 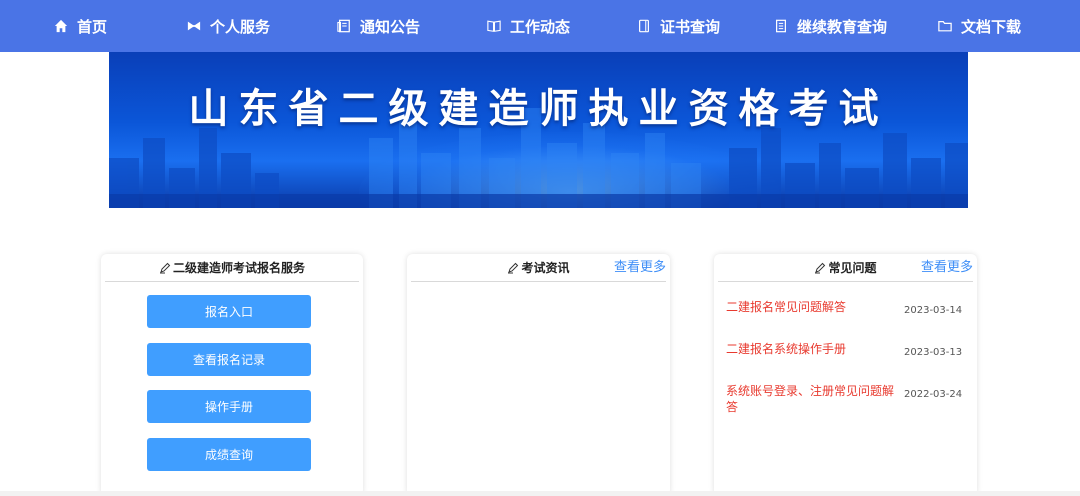 I want to click on nav-item-personal-service: 个人服务, so click(x=228, y=26).